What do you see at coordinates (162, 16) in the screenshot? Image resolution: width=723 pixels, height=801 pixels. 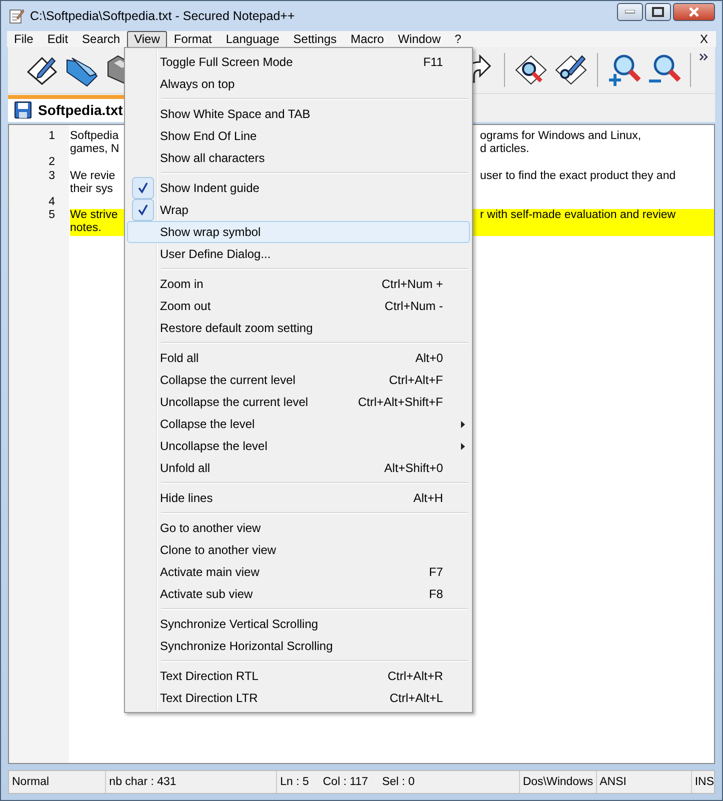 I see `window-title: C:\Softpedia\Softpedia.txt - Secured Notepad++` at bounding box center [162, 16].